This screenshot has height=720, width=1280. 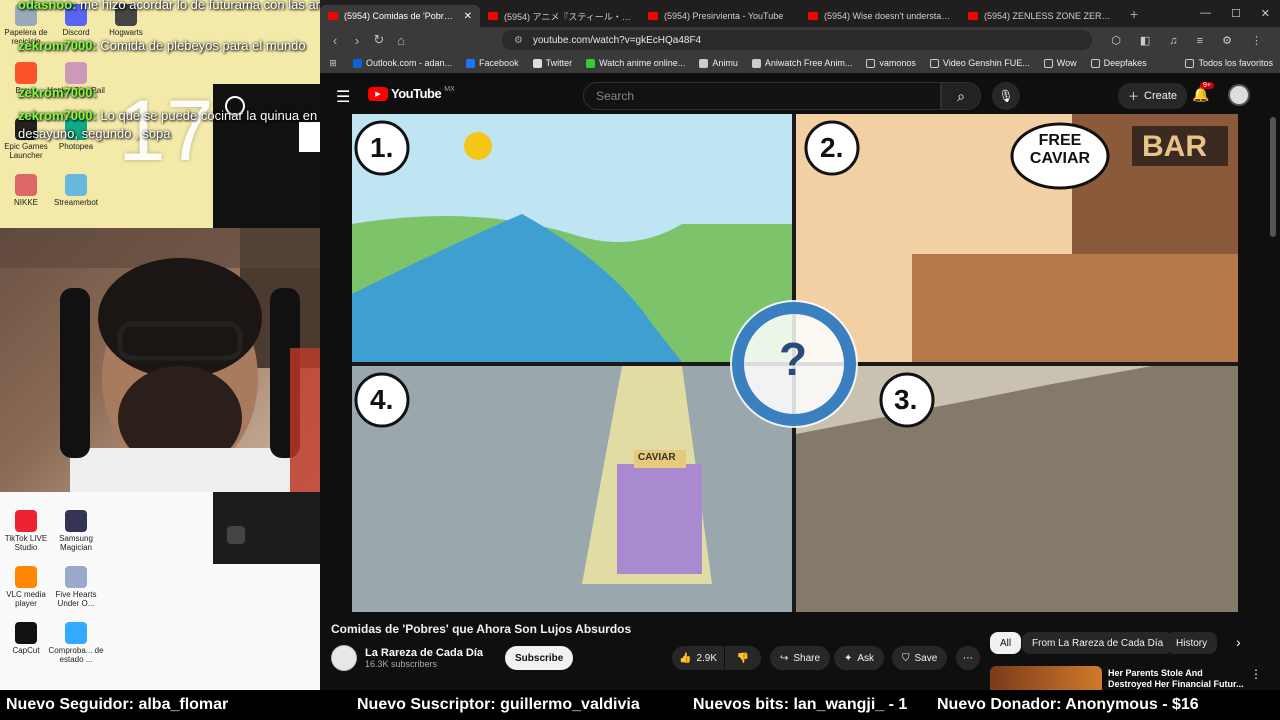 What do you see at coordinates (968, 658) in the screenshot?
I see `more-actions-button: ⋯` at bounding box center [968, 658].